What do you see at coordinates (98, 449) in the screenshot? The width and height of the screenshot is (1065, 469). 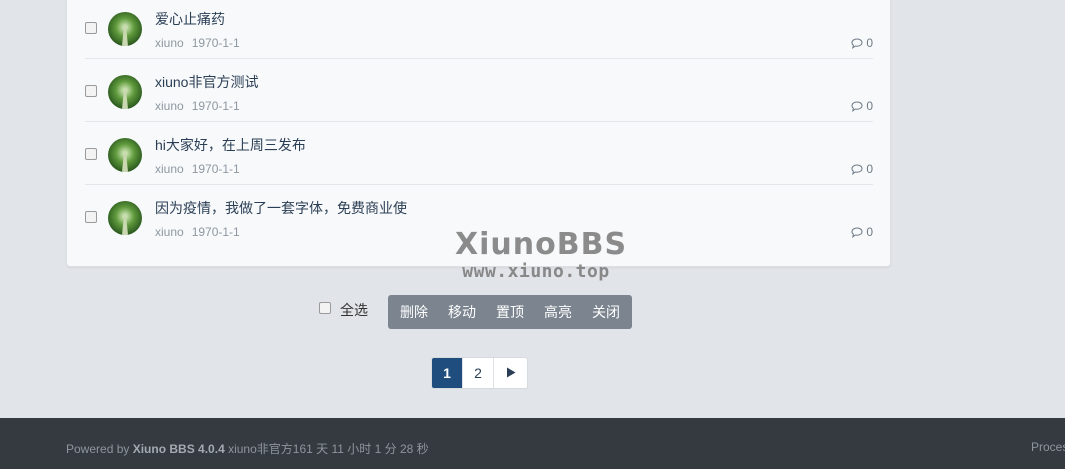 I see `powered-prefix: Powered by` at bounding box center [98, 449].